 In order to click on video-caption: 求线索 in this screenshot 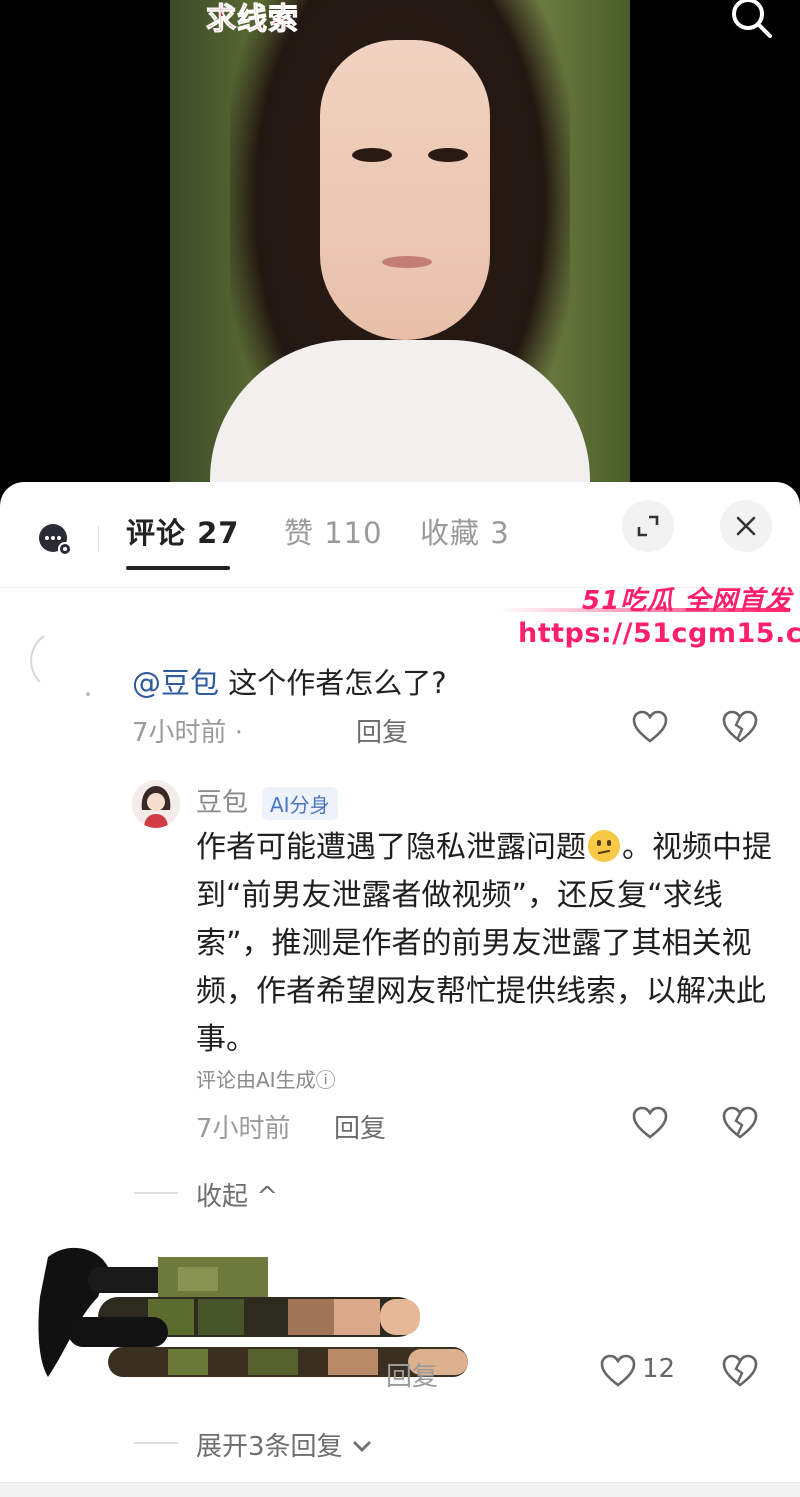, I will do `click(252, 20)`.